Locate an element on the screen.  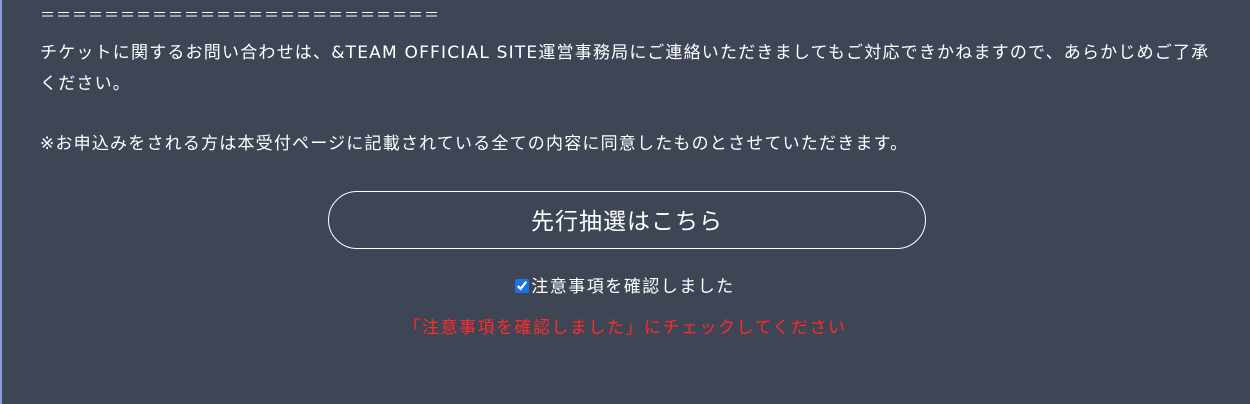
pre-lottery-button: 先行抽選はこちら is located at coordinates (627, 220).